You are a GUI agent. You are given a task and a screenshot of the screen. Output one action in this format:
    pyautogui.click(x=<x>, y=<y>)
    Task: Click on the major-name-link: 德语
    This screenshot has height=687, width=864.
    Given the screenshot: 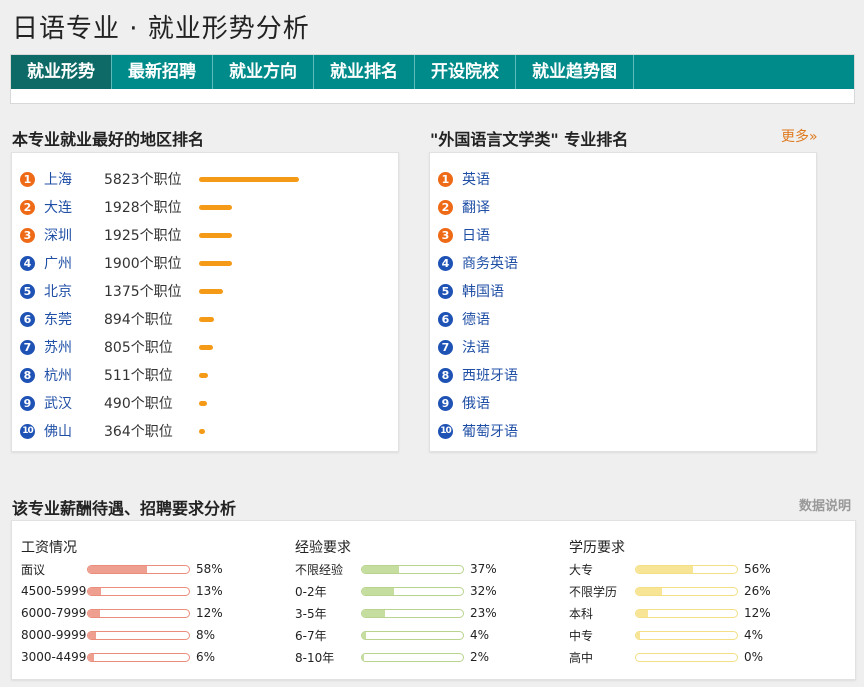 What is the action you would take?
    pyautogui.click(x=476, y=319)
    